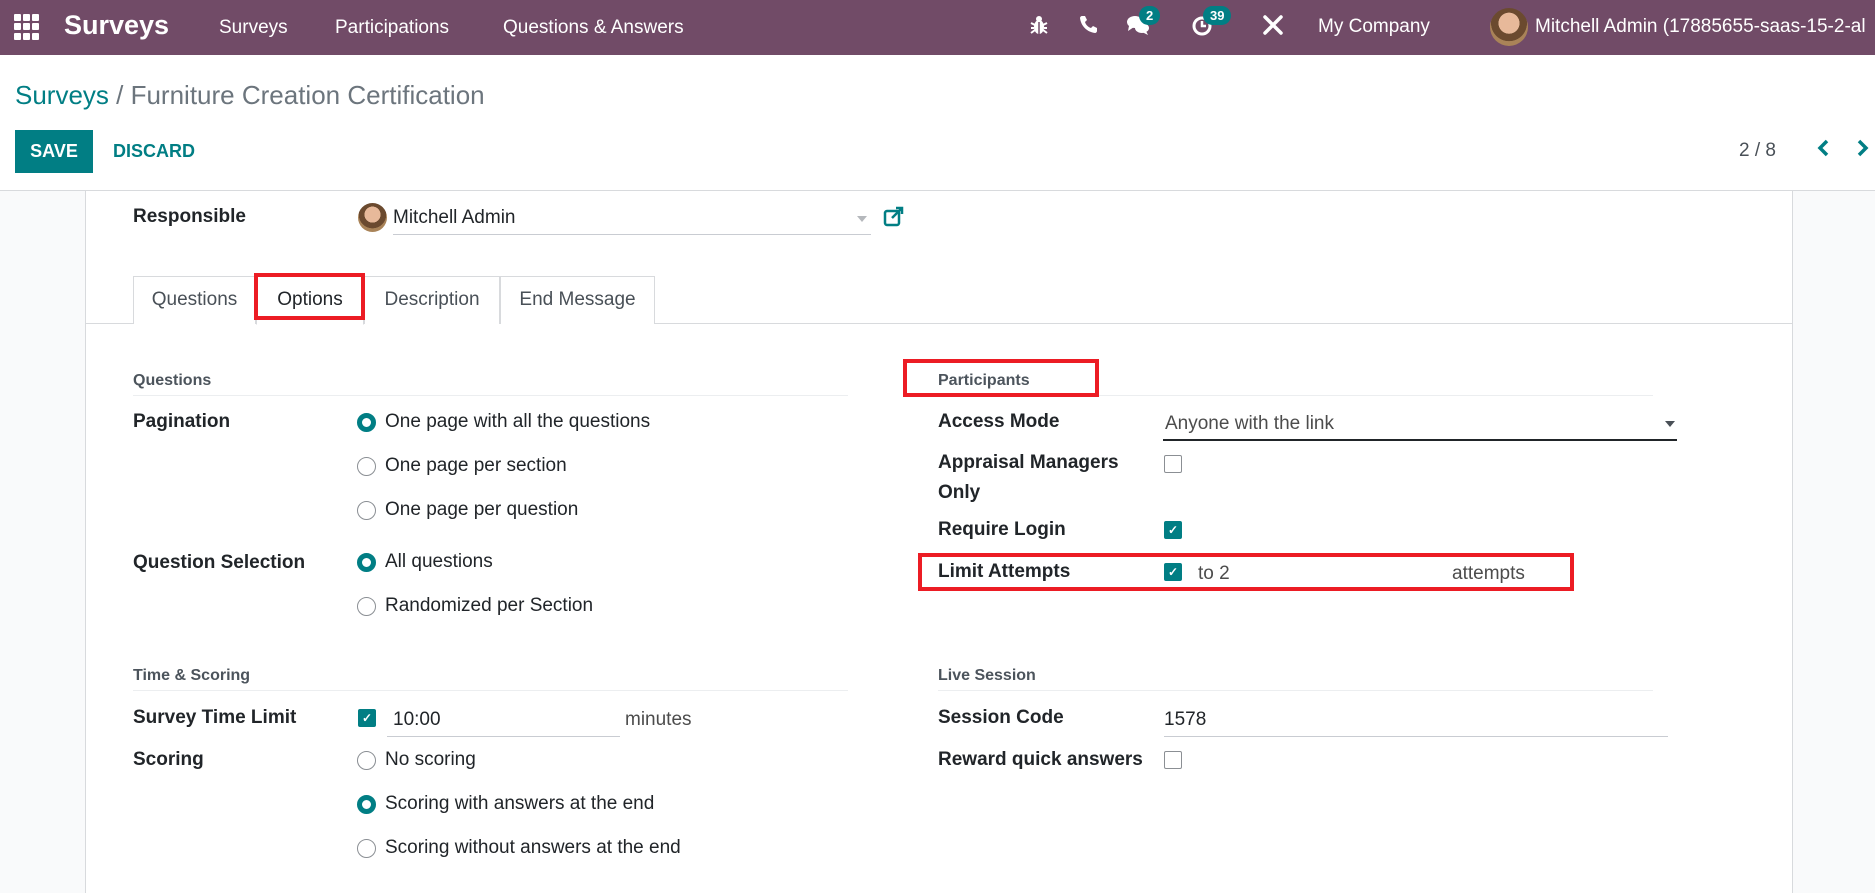 This screenshot has height=893, width=1875. Describe the element at coordinates (1295, 690) in the screenshot. I see `live-session-section-line` at that location.